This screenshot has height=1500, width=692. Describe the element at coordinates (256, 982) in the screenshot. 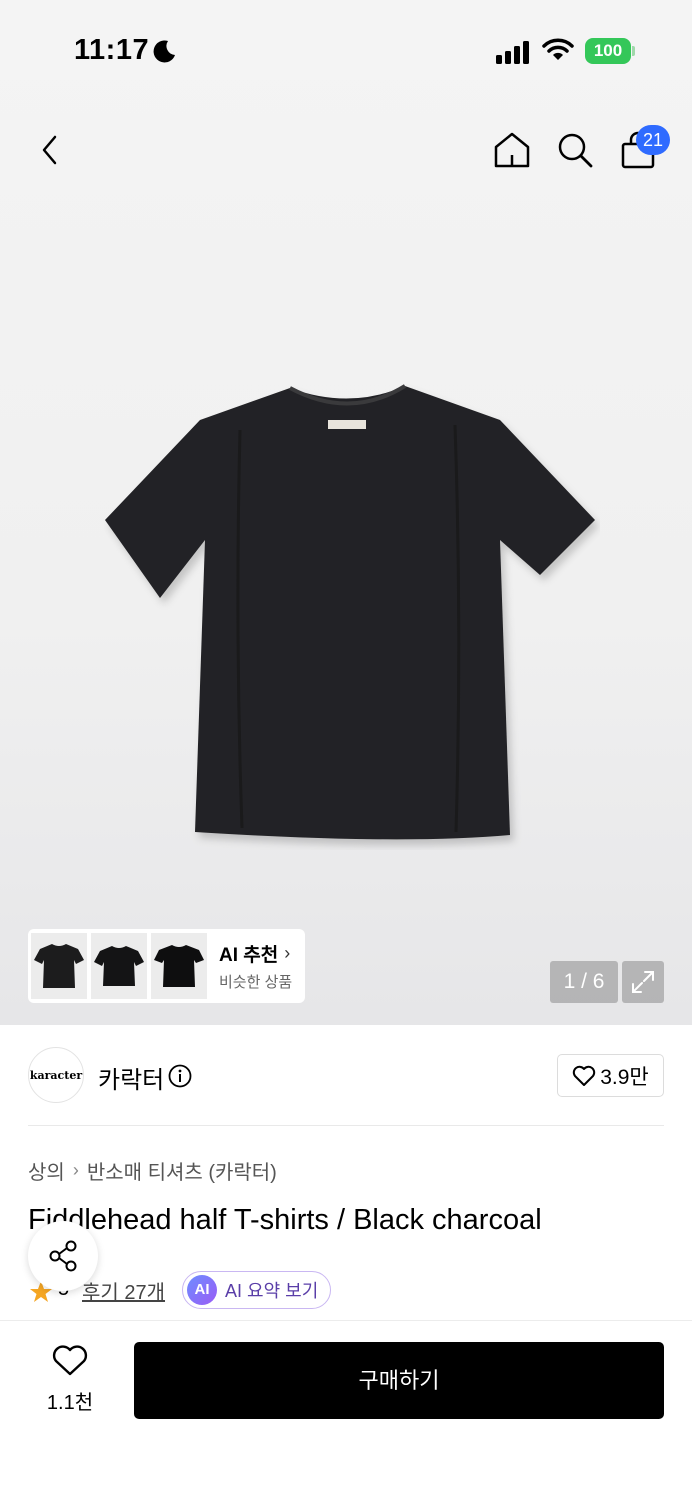

I see `ai-reco-subtitle: 비슷한 상품` at that location.